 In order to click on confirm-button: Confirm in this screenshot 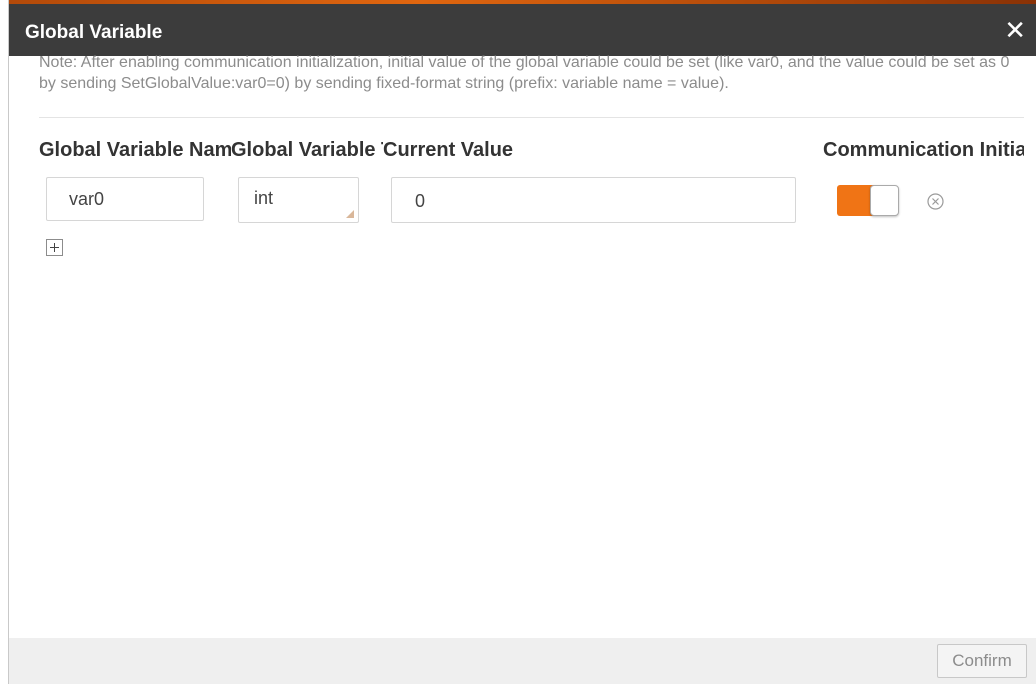, I will do `click(982, 661)`.